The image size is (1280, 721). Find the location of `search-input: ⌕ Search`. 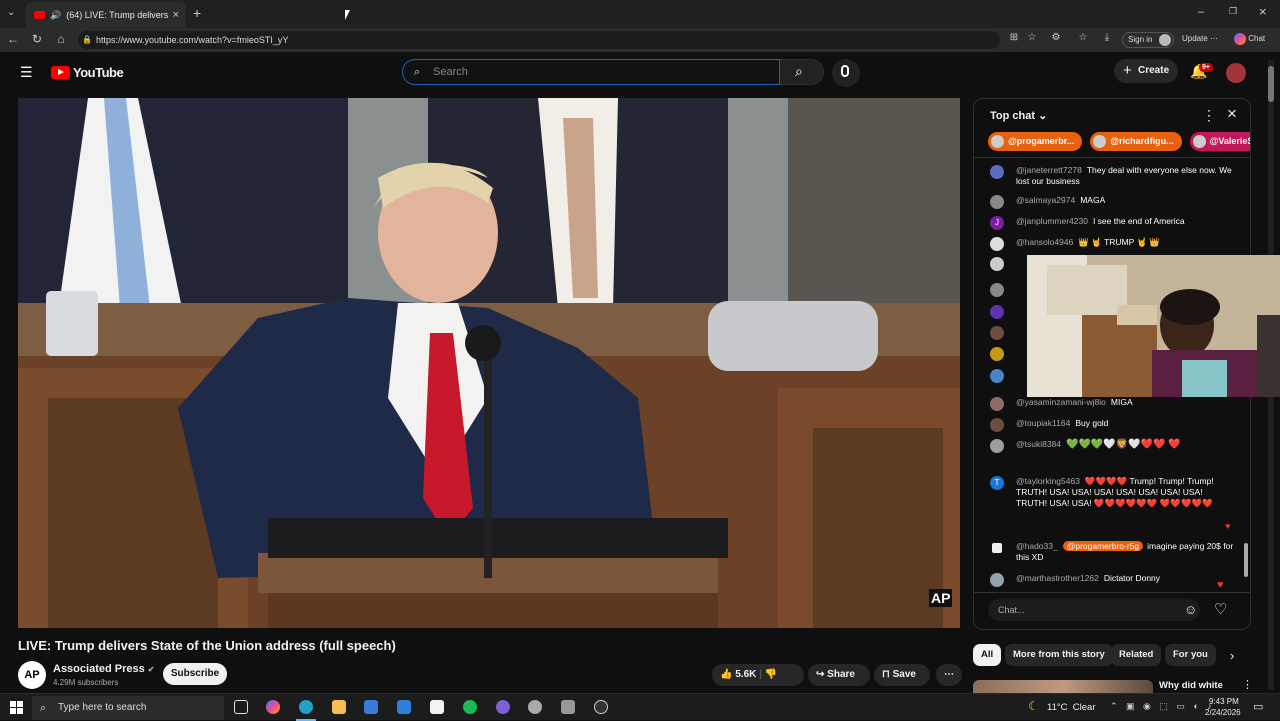

search-input: ⌕ Search is located at coordinates (591, 72).